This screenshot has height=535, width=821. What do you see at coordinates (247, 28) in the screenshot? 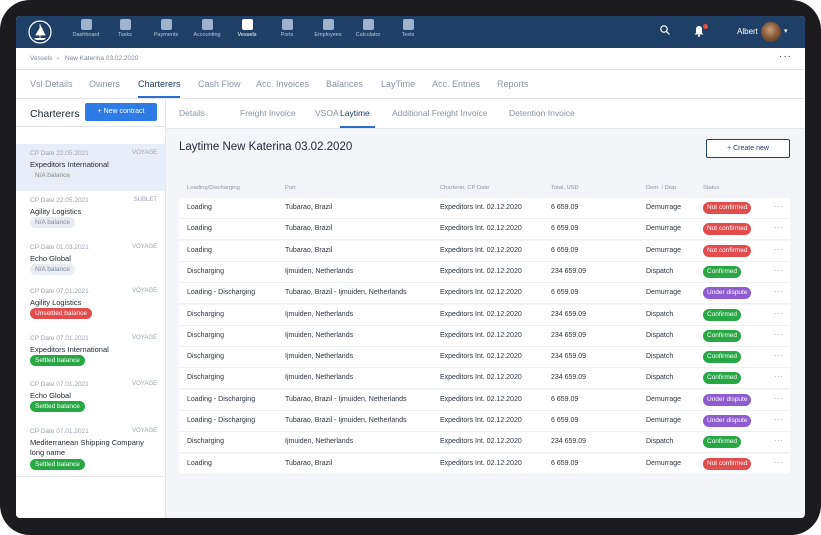
I see `nav-item-vessels: Vessels` at bounding box center [247, 28].